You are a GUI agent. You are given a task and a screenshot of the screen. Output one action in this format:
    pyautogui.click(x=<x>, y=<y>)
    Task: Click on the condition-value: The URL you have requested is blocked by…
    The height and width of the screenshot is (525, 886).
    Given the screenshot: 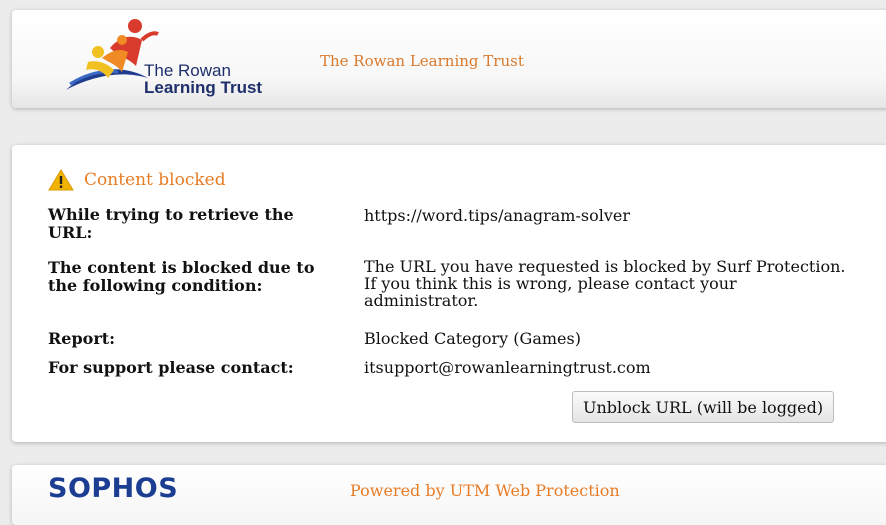 What is the action you would take?
    pyautogui.click(x=605, y=283)
    